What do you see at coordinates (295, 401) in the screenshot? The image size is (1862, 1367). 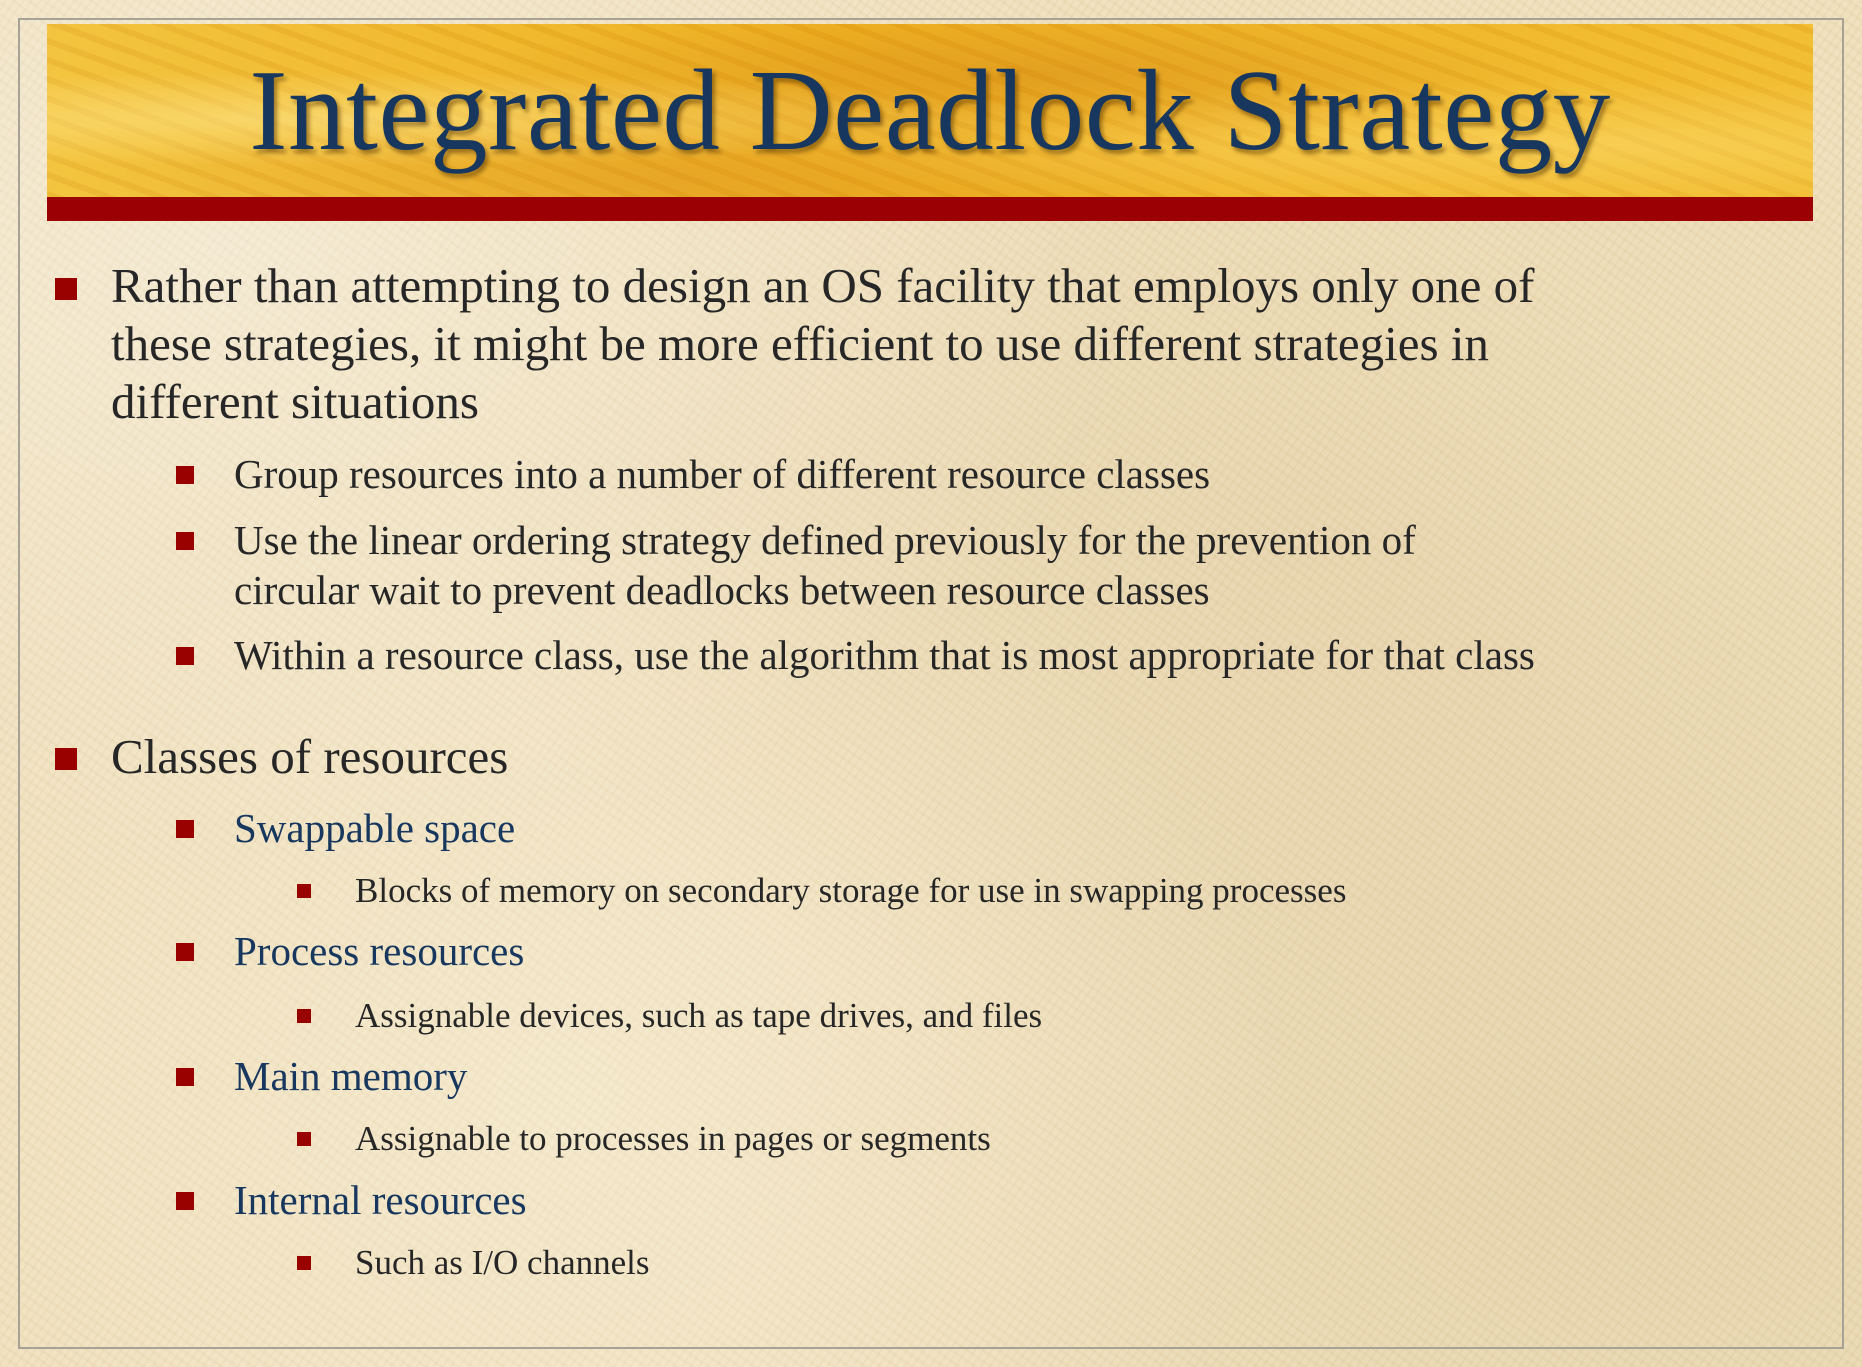 I see `point-1-line-3: different situations` at bounding box center [295, 401].